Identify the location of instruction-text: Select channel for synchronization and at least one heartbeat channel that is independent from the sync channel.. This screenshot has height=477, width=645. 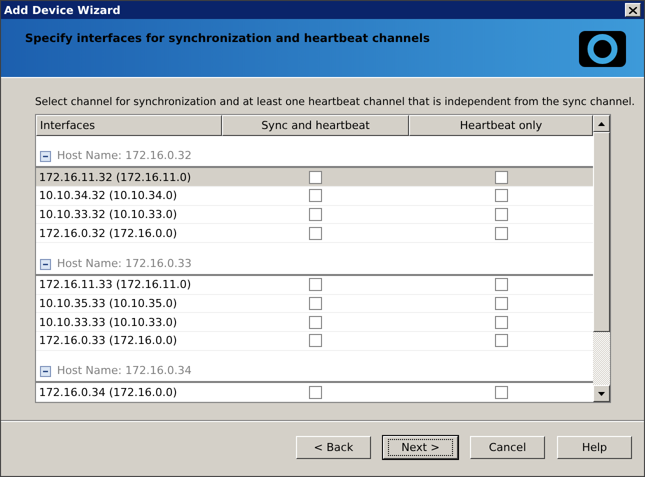
(335, 102).